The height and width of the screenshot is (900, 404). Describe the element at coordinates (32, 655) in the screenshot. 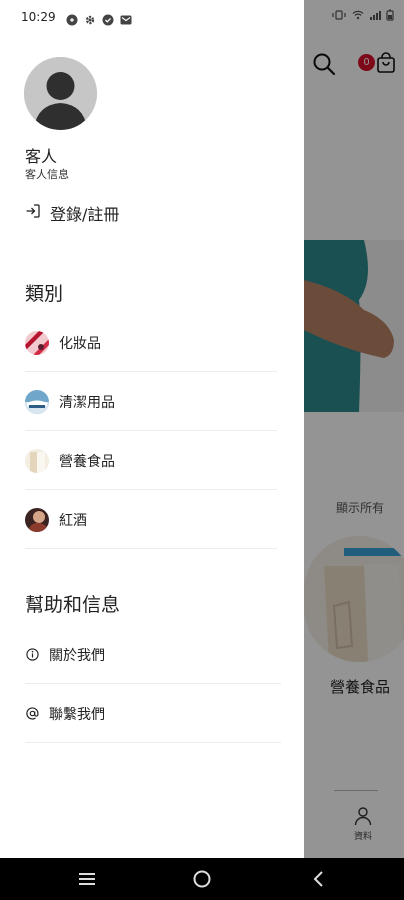

I see `info-icon` at that location.